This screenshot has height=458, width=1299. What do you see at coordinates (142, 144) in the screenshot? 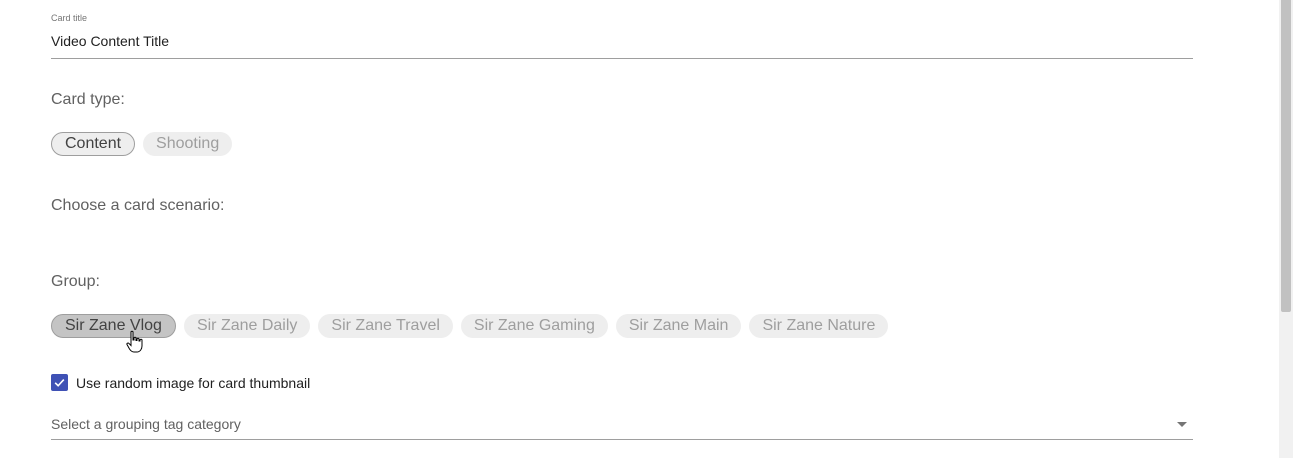
I see `card-type-chips: Content Shooting` at bounding box center [142, 144].